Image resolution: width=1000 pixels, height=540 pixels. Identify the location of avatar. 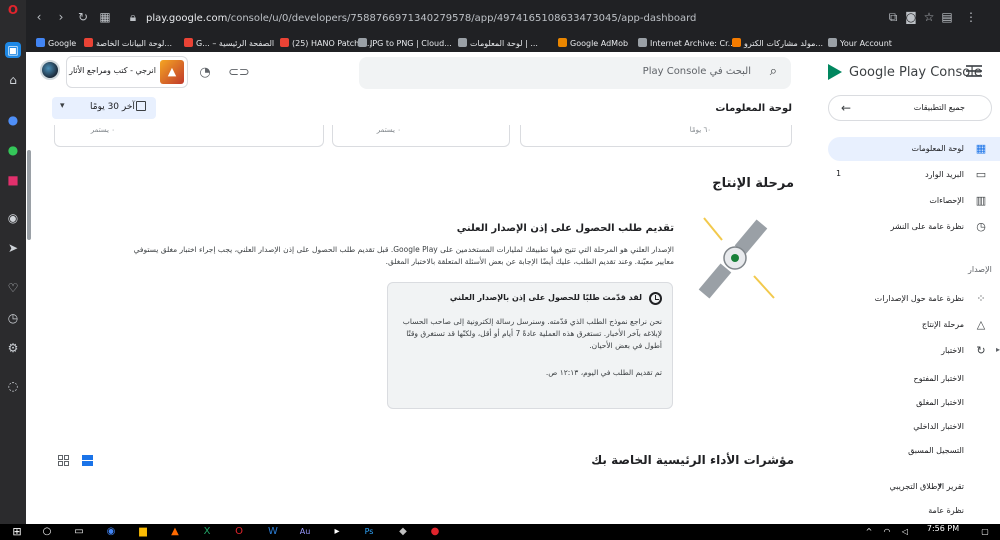
(50, 70).